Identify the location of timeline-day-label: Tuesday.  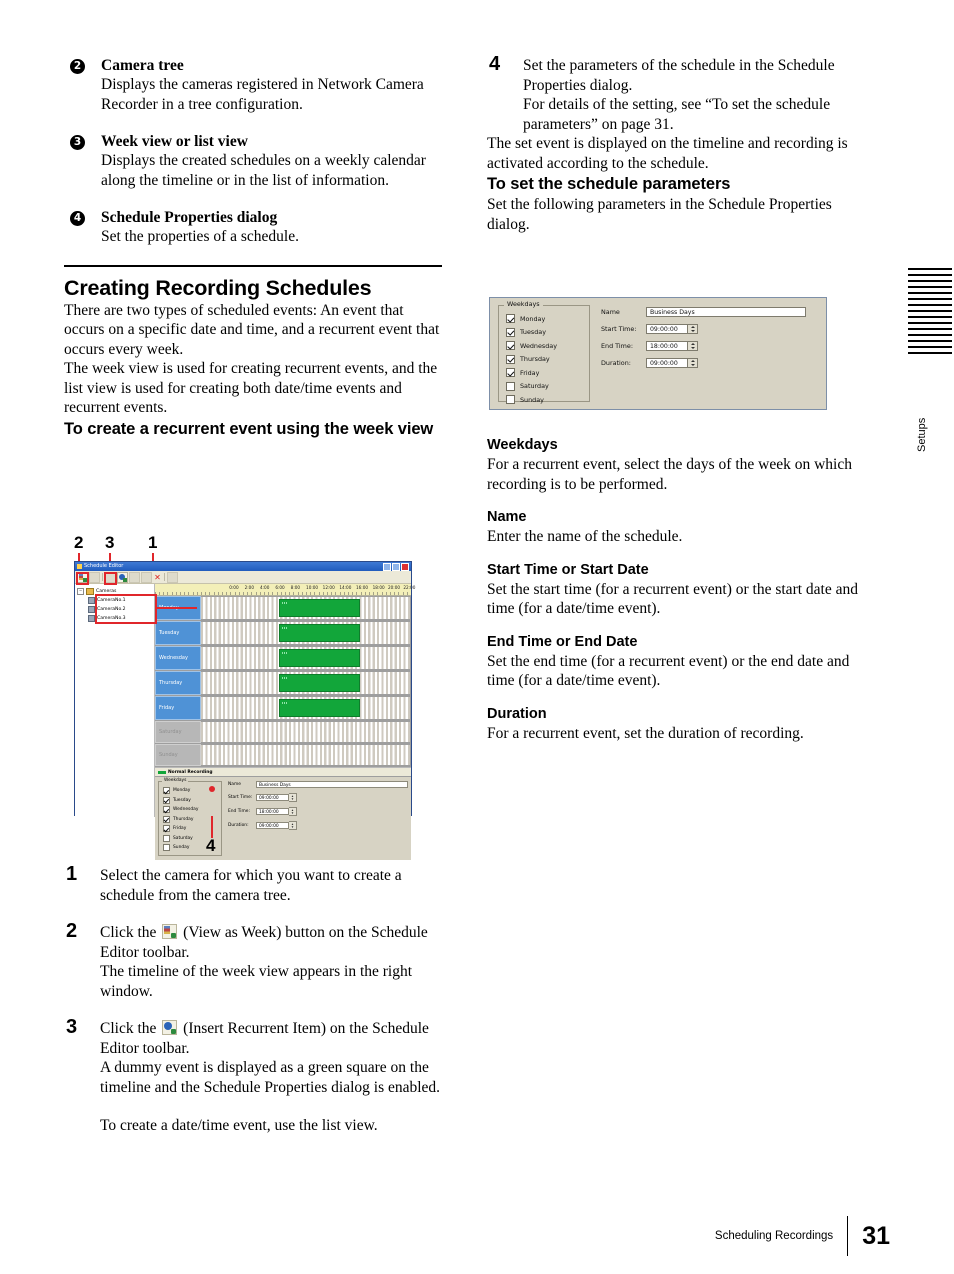
(178, 633).